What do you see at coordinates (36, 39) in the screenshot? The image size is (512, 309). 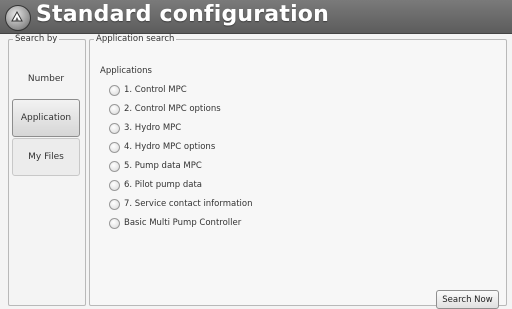 I see `search-by-legend: Search by` at bounding box center [36, 39].